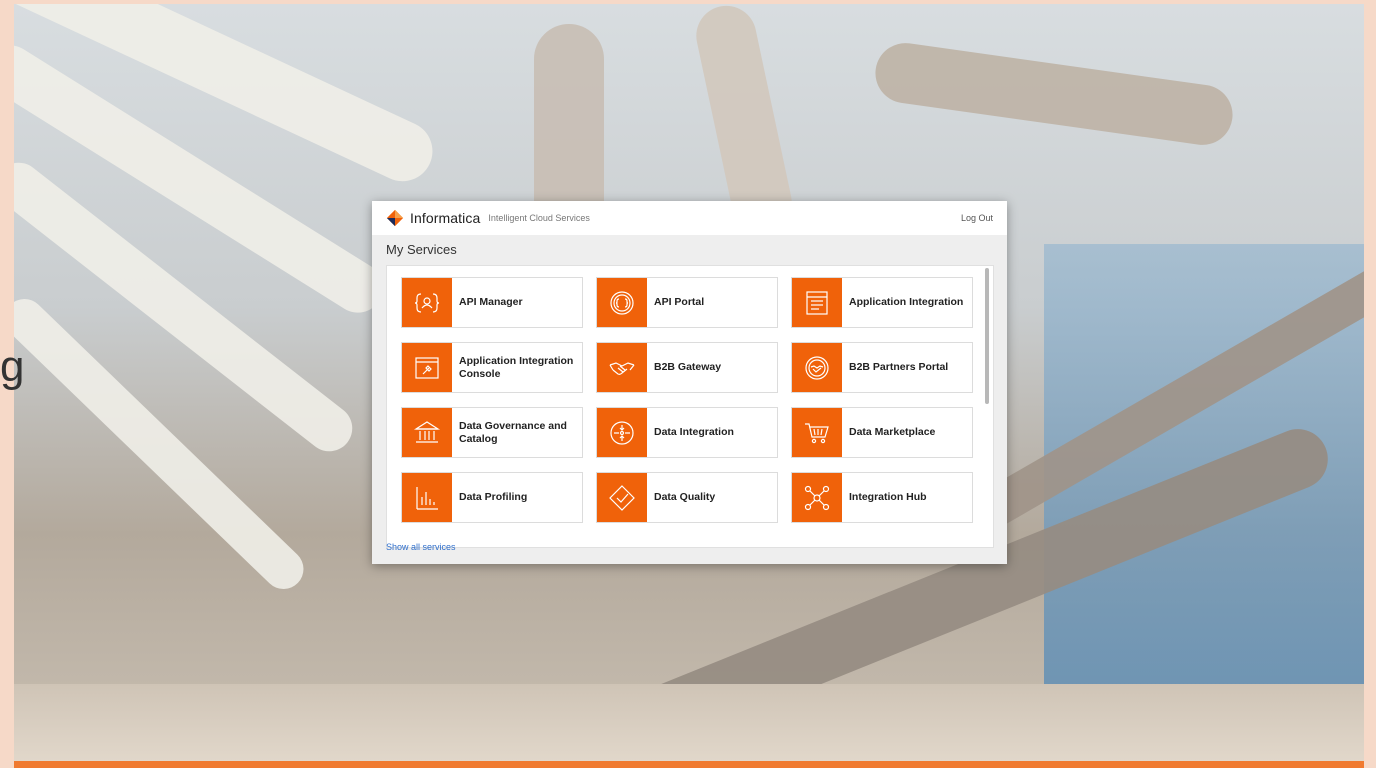 The image size is (1376, 768). I want to click on service-card-data-profiling: Data Profiling, so click(492, 497).